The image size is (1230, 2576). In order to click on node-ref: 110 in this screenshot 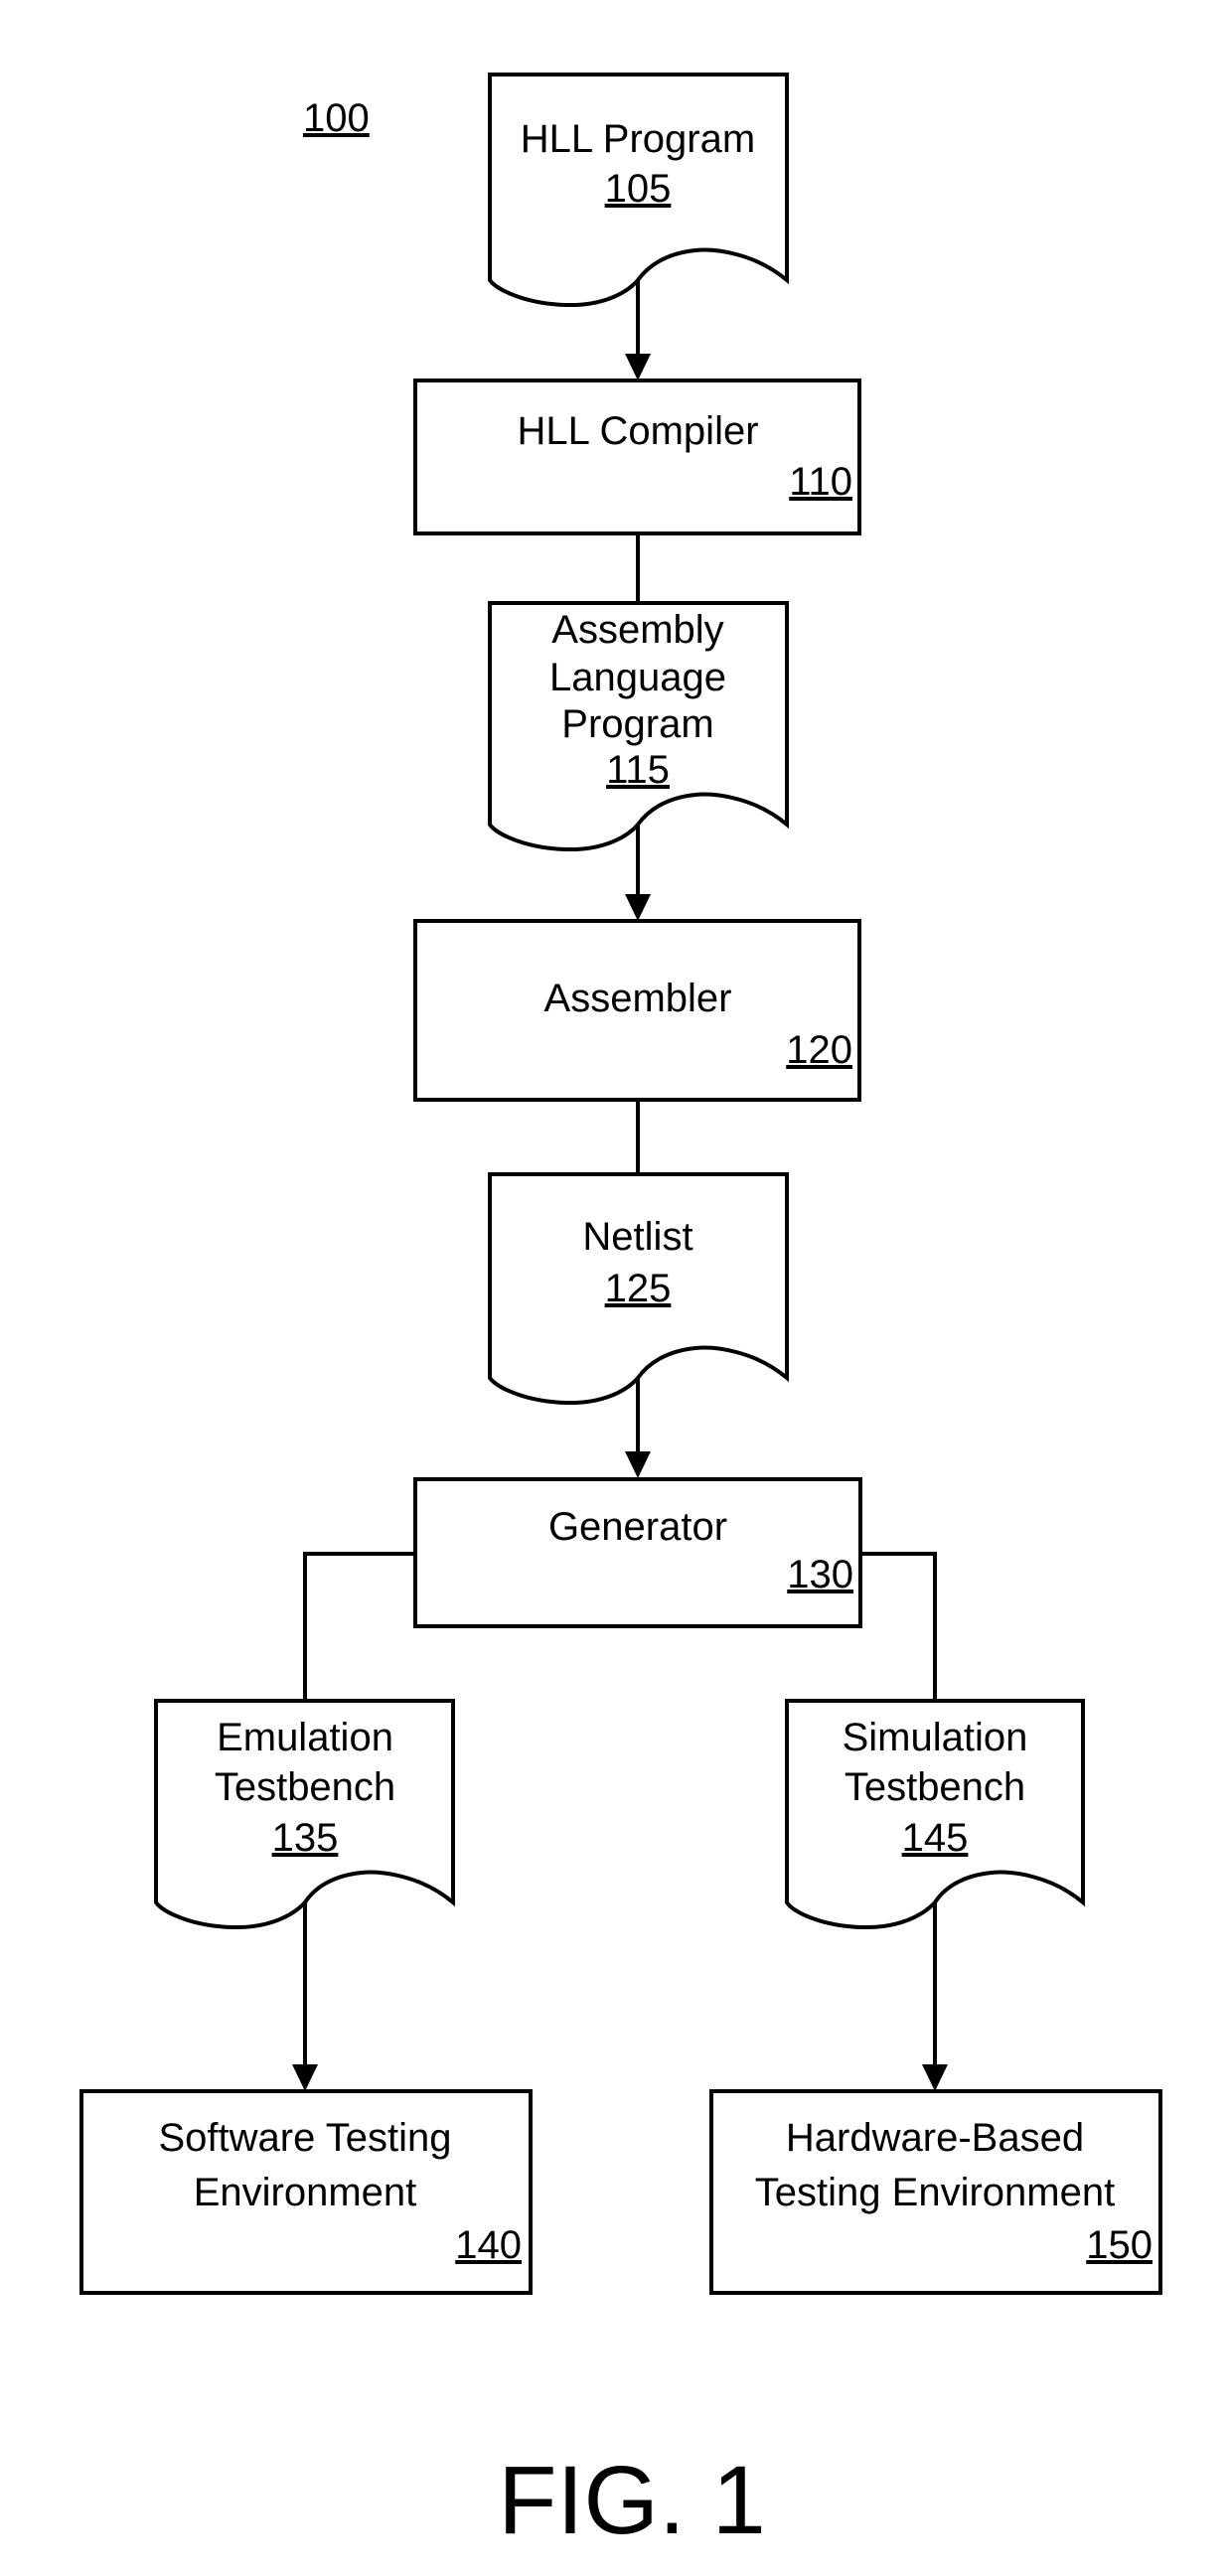, I will do `click(820, 482)`.